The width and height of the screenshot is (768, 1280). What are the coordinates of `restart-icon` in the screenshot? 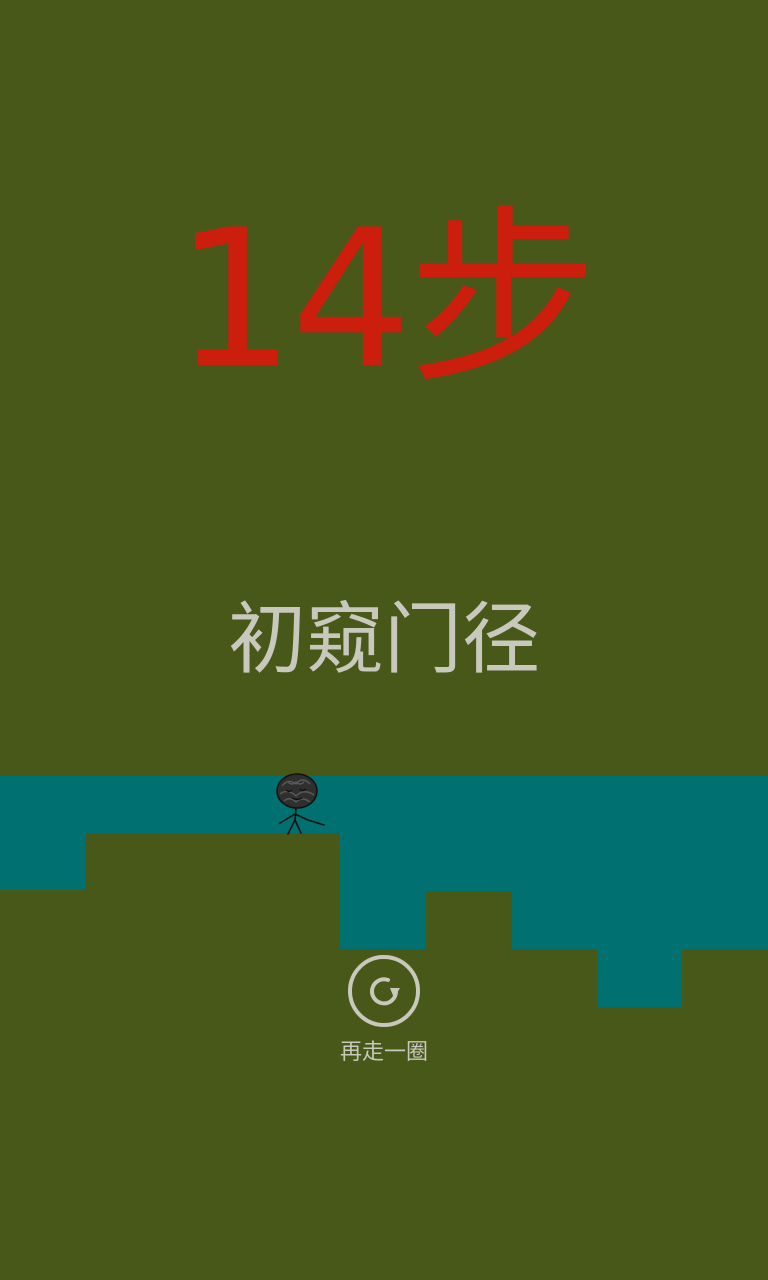 It's located at (385, 991).